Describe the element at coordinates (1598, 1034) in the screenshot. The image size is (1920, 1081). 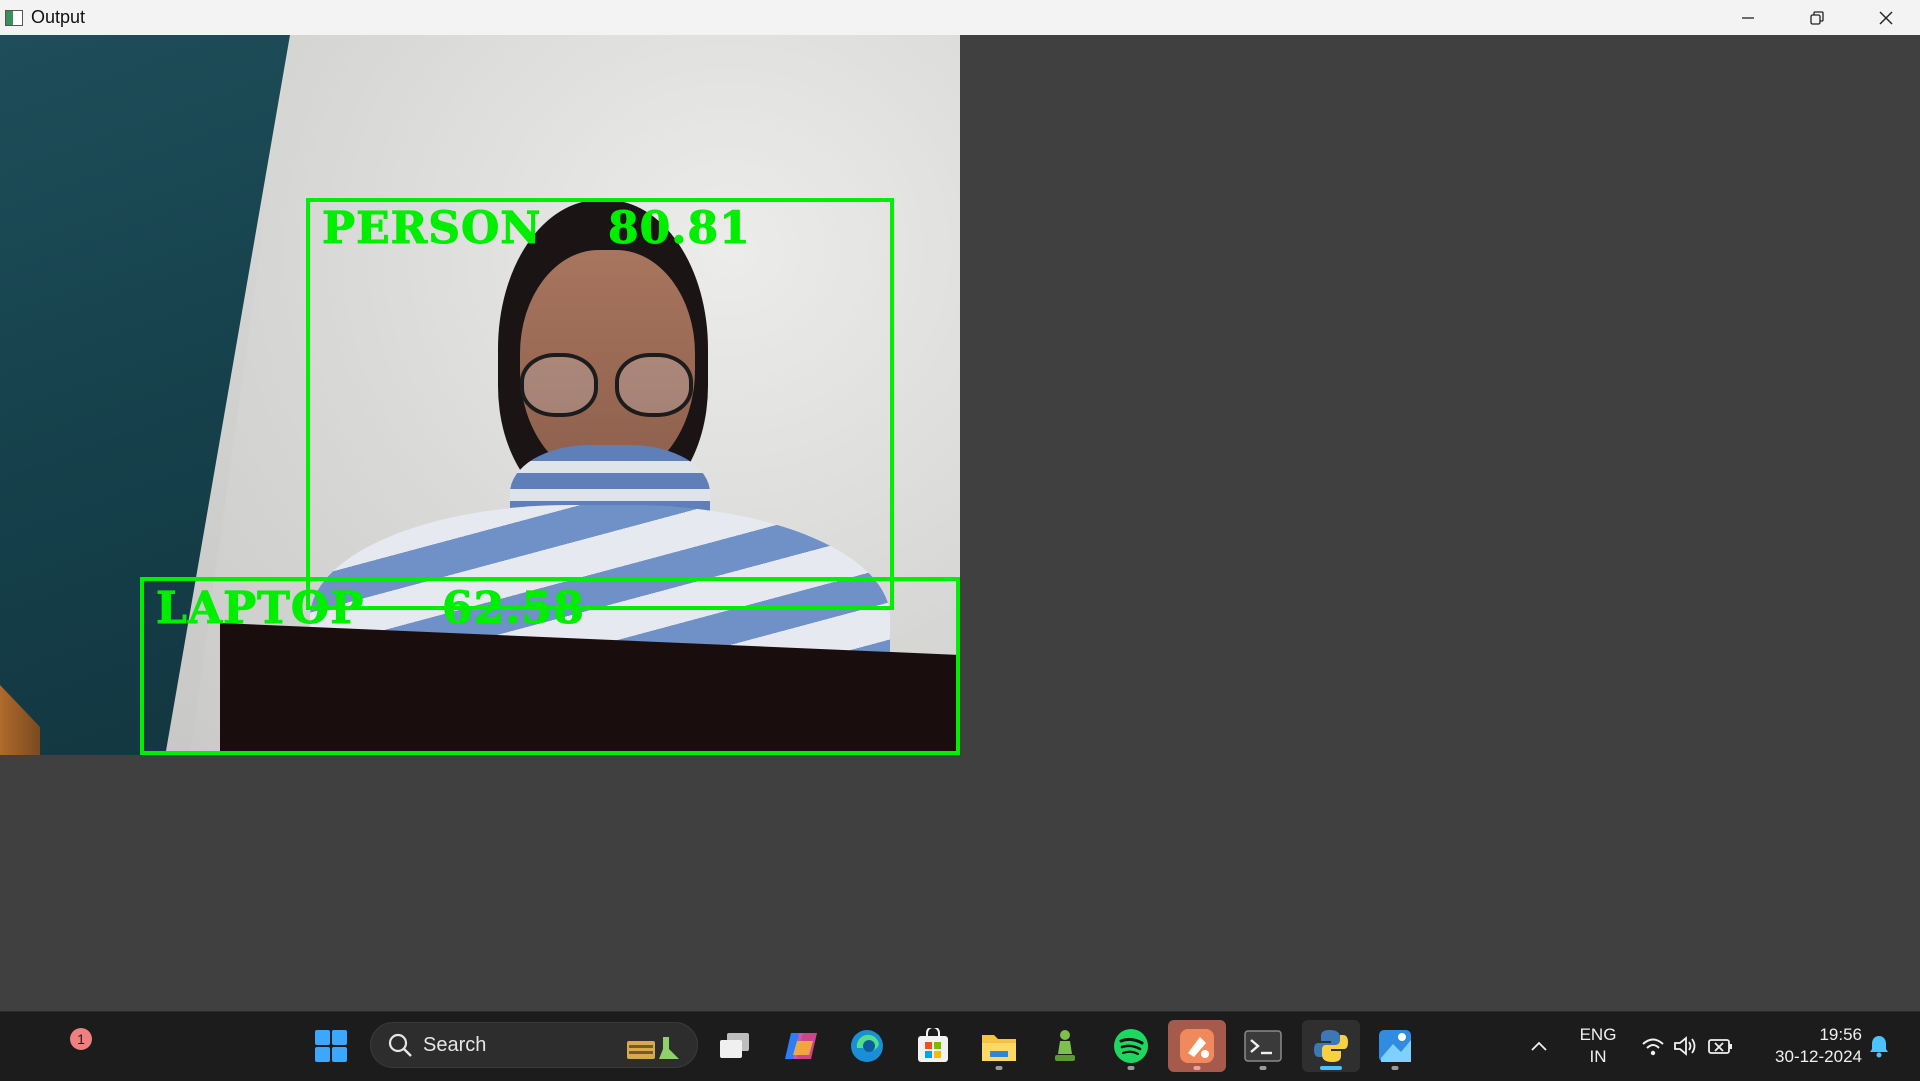
I see `language-code: ENG` at that location.